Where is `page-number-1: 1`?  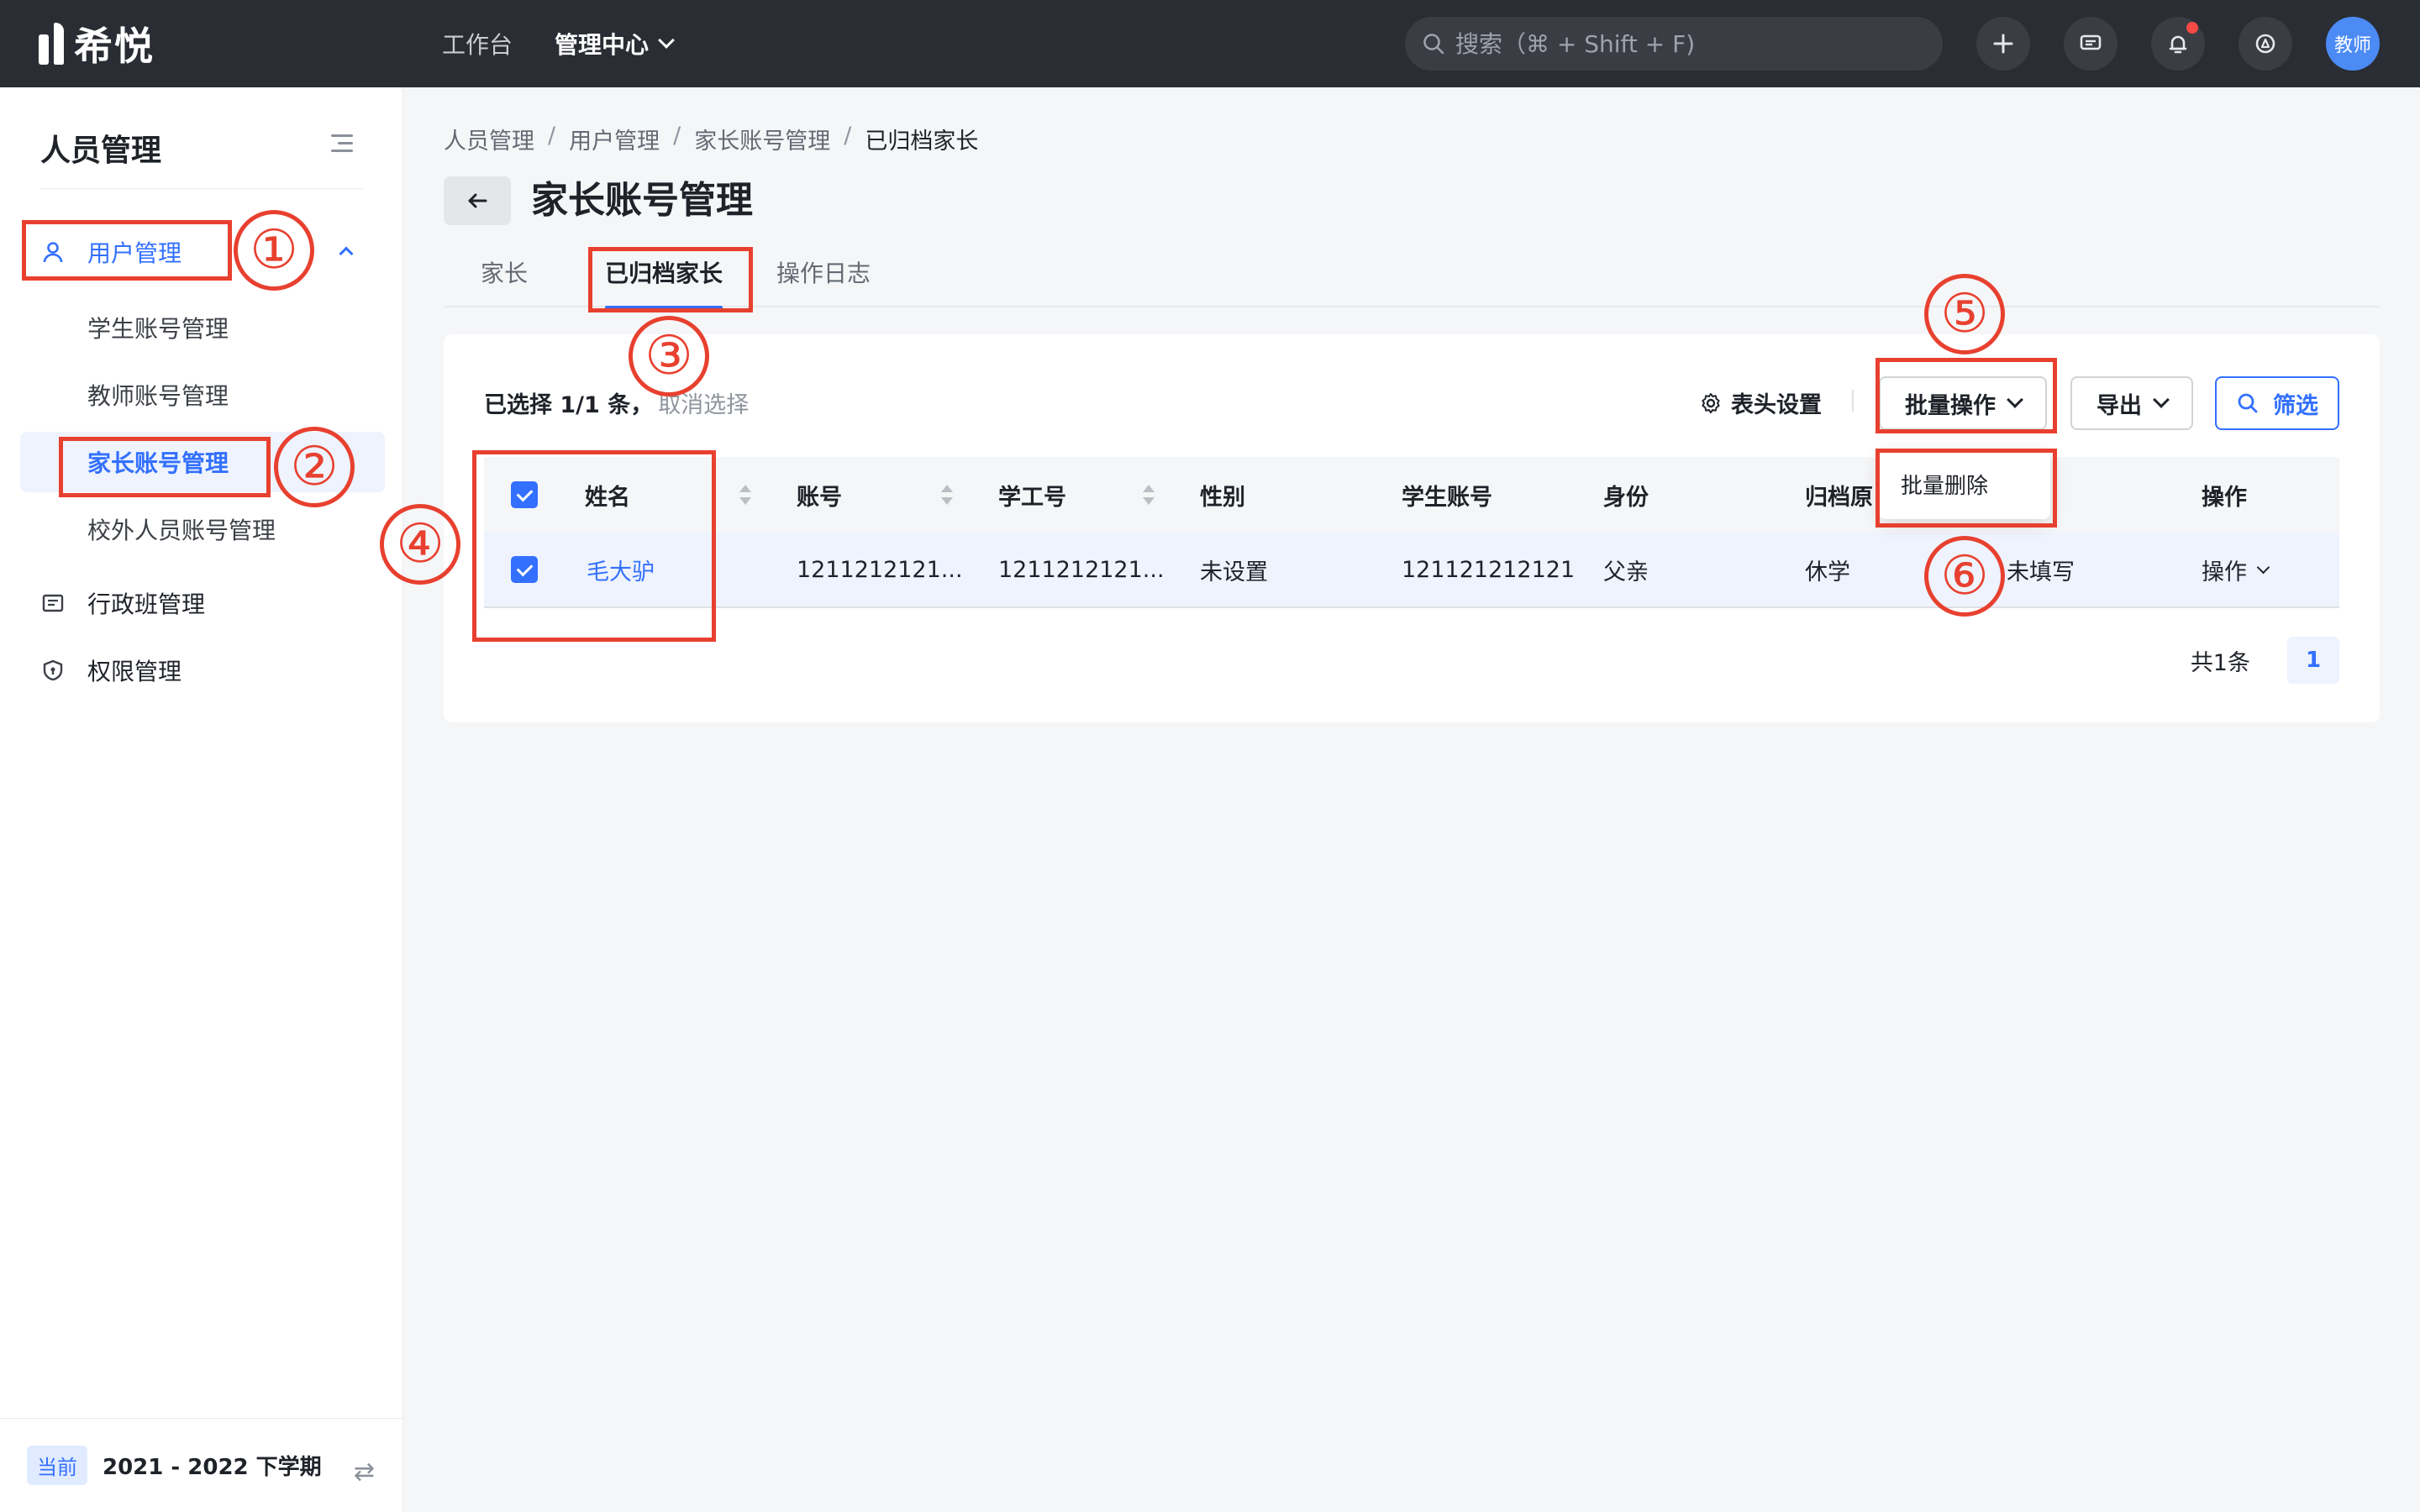
page-number-1: 1 is located at coordinates (2313, 660).